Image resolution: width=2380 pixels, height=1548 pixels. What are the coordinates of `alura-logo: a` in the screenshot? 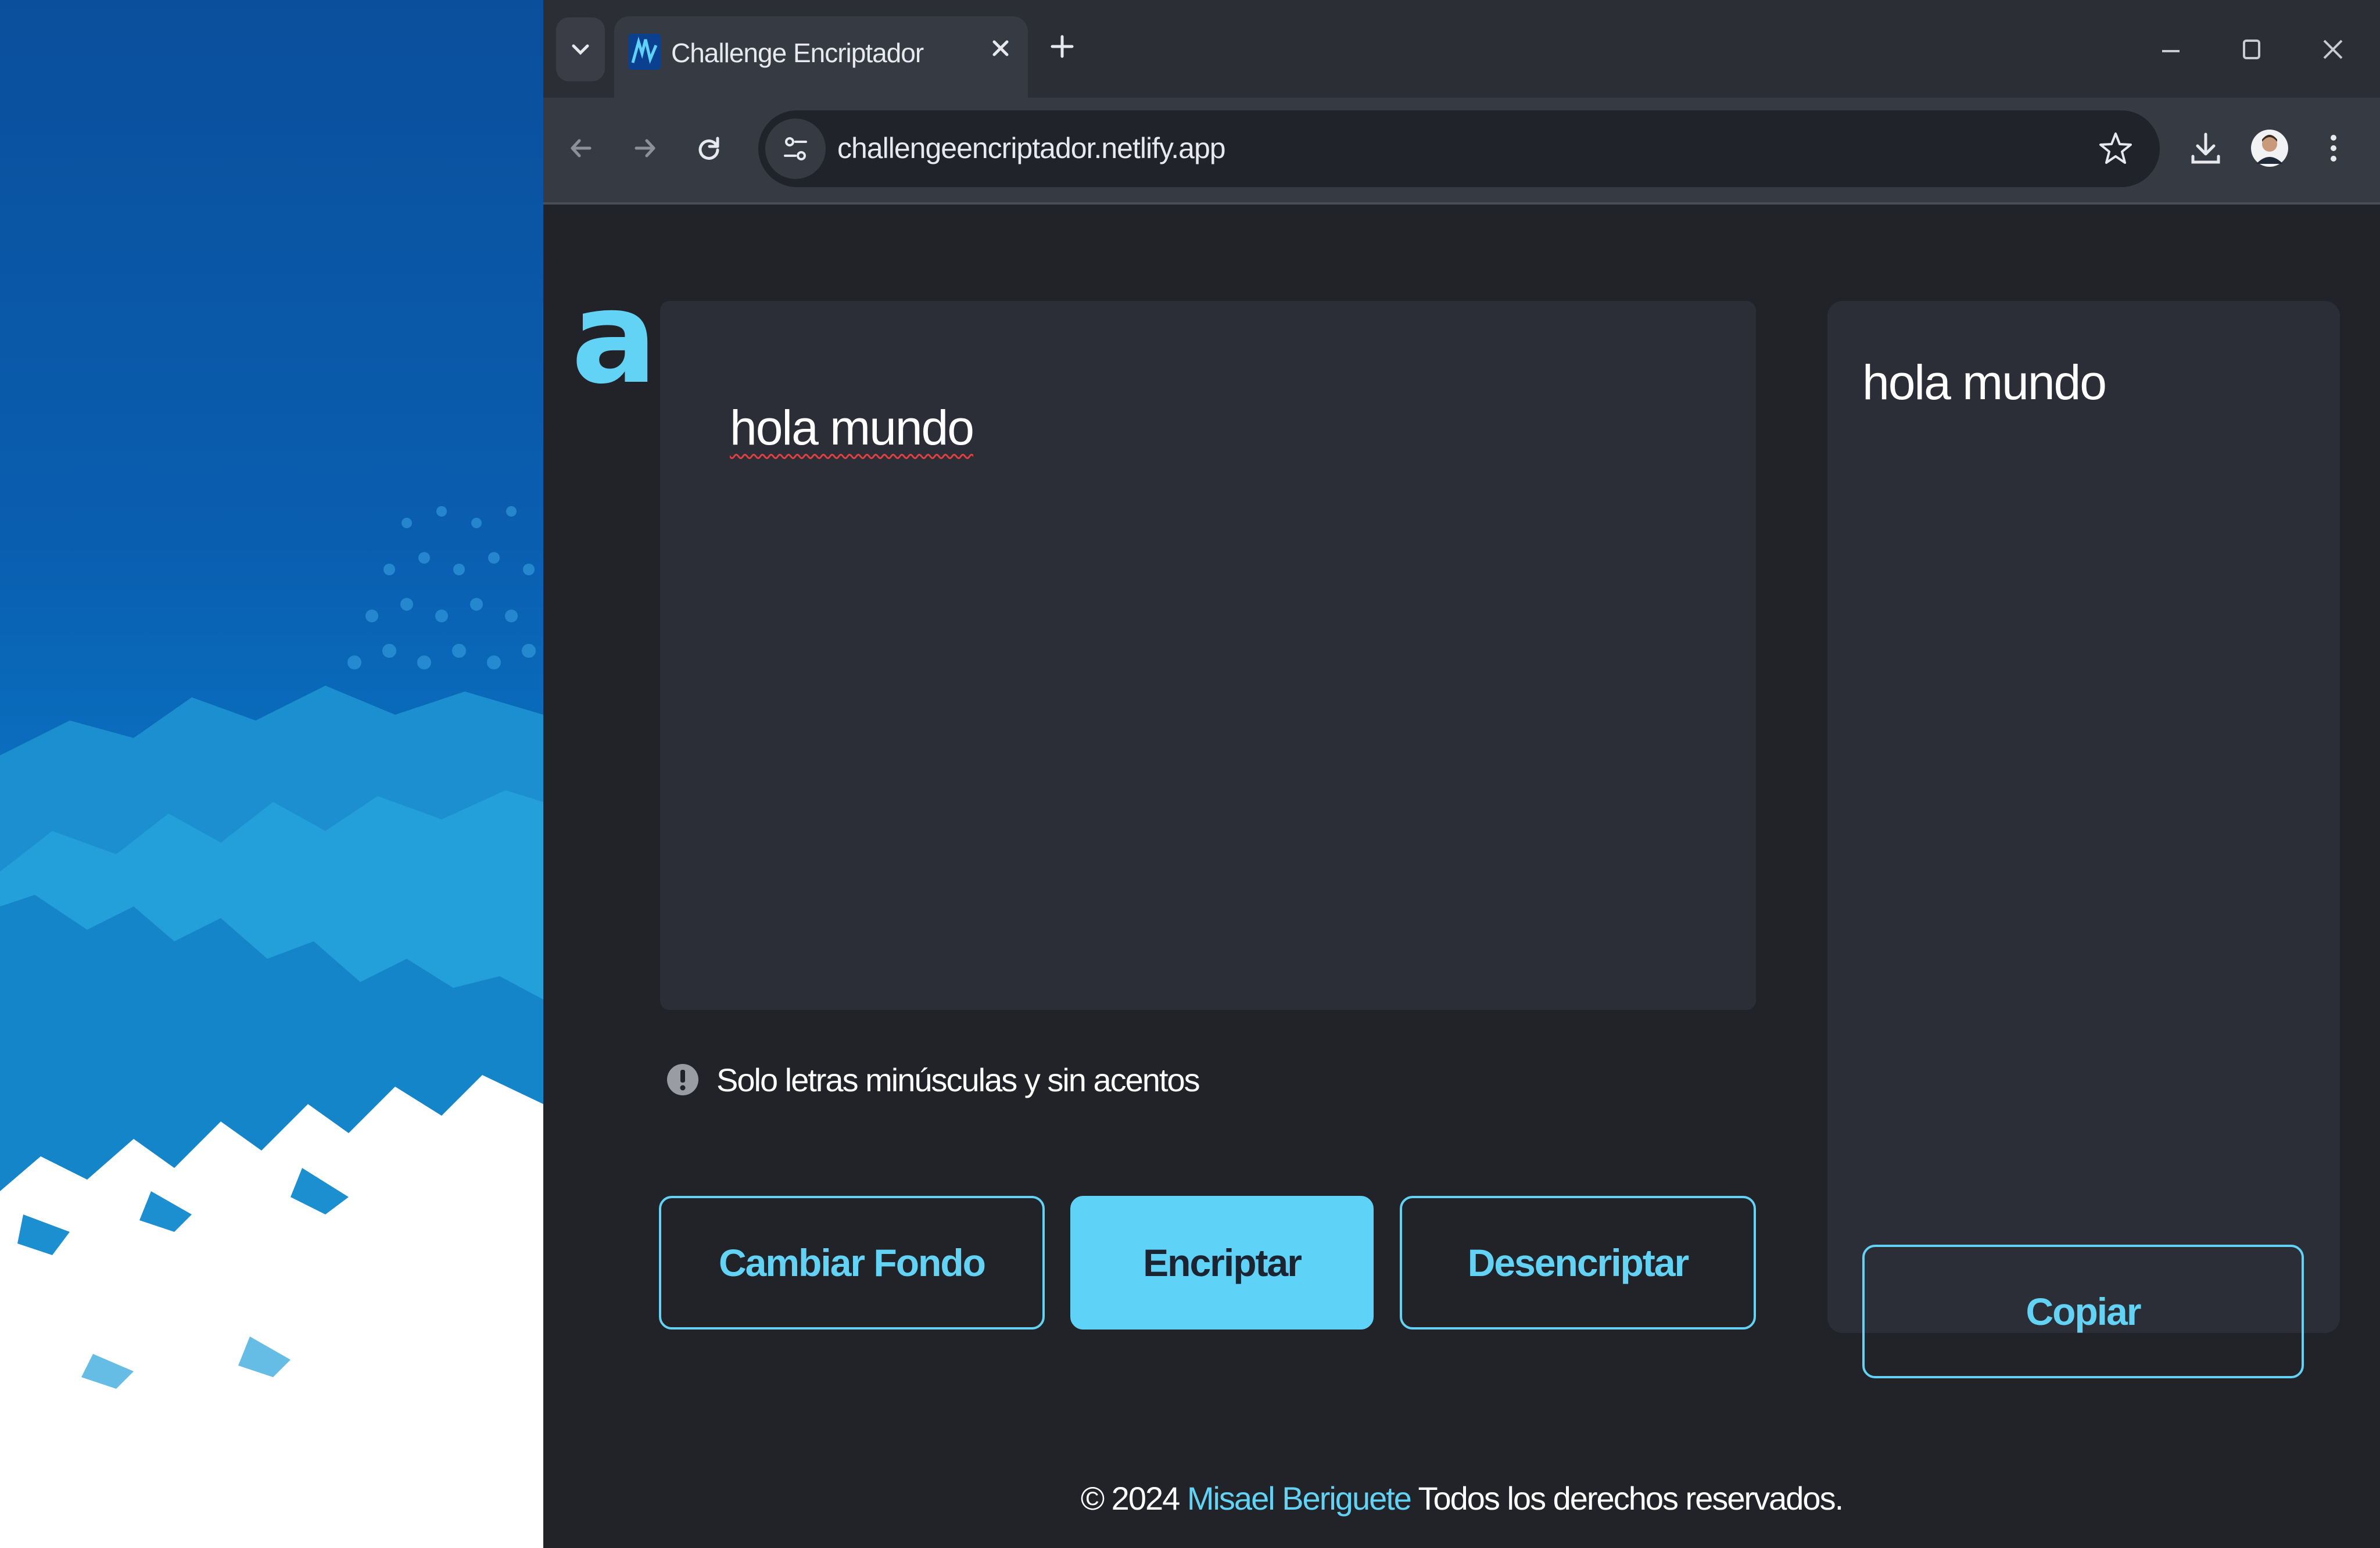 It's located at (615, 337).